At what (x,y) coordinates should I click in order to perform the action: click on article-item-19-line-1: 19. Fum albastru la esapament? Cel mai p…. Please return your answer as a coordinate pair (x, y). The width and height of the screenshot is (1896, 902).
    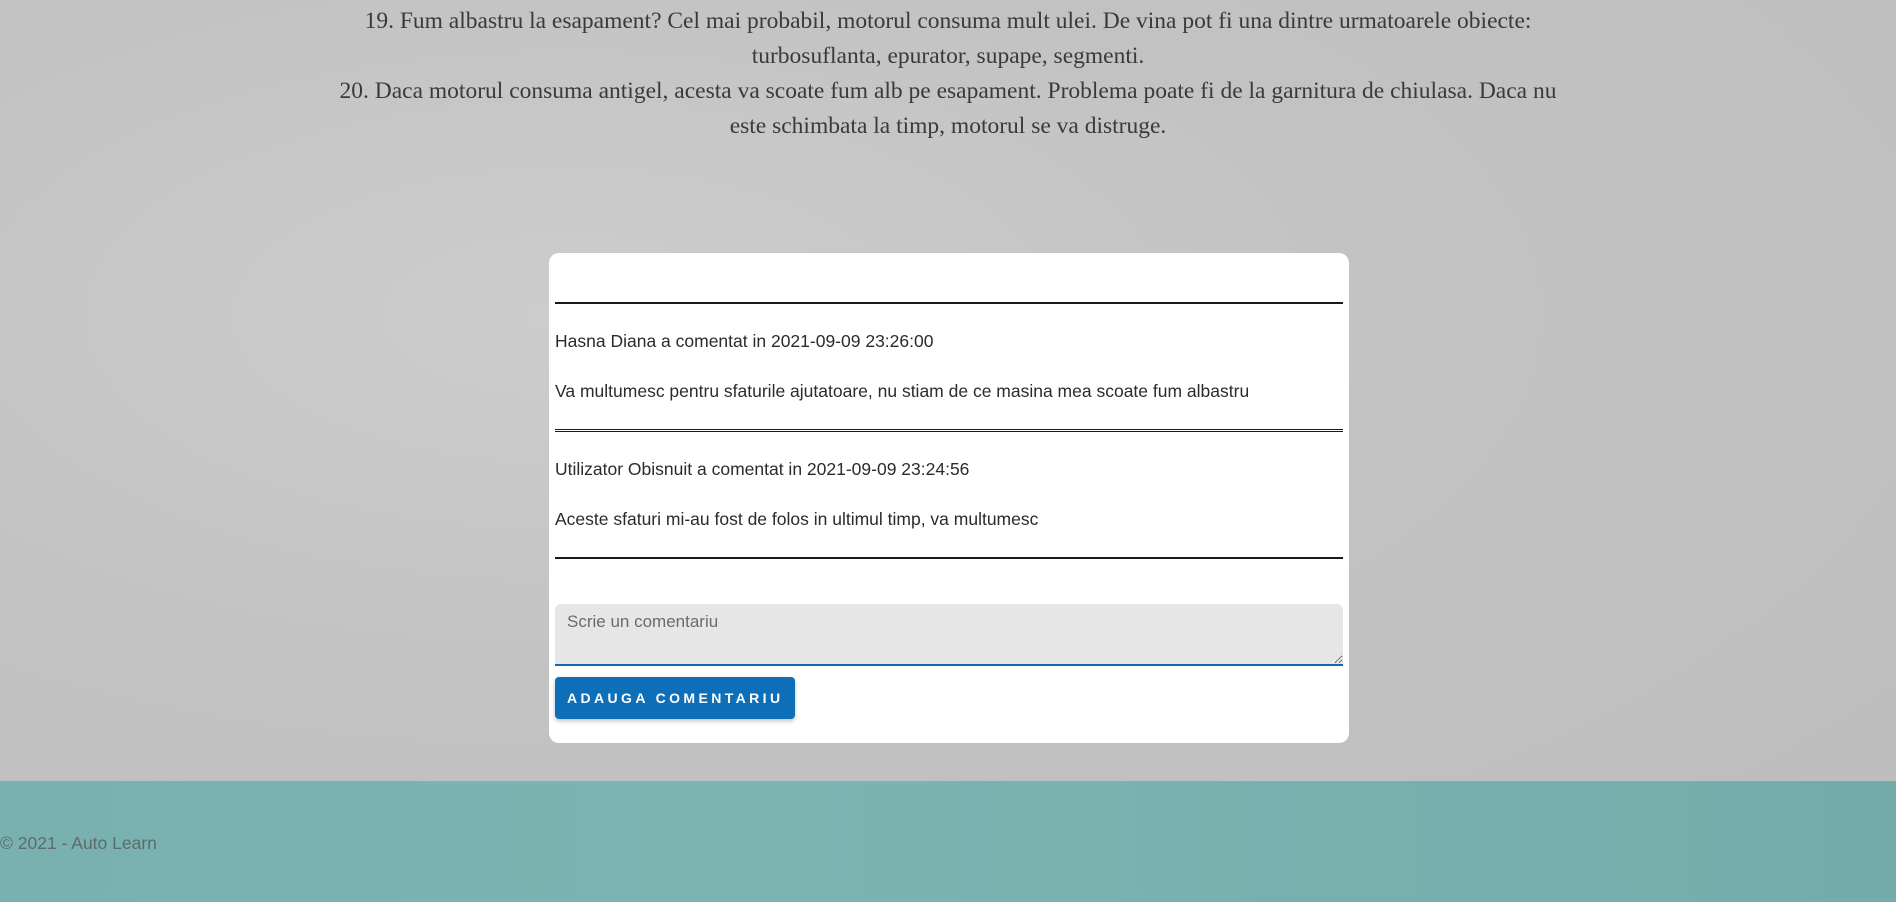
    Looking at the image, I should click on (948, 21).